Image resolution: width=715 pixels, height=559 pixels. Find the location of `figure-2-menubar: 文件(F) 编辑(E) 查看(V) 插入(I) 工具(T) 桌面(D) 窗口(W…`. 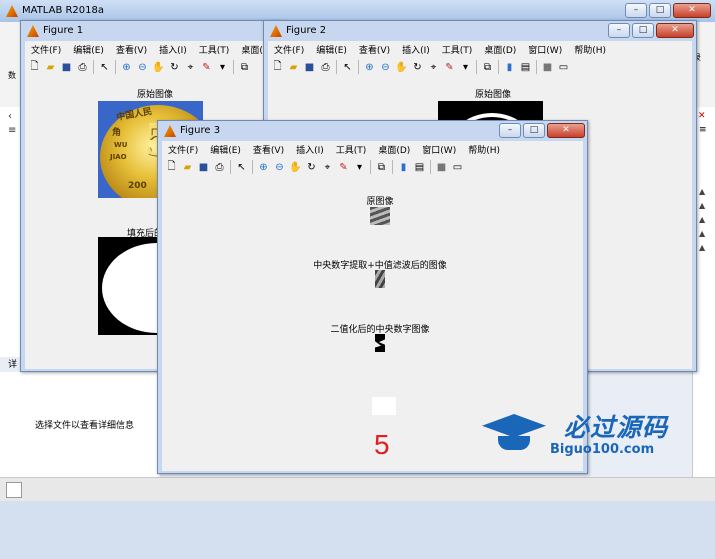

figure-2-menubar: 文件(F) 编辑(E) 查看(V) 插入(I) 工具(T) 桌面(D) 窗口(W… is located at coordinates (480, 49).